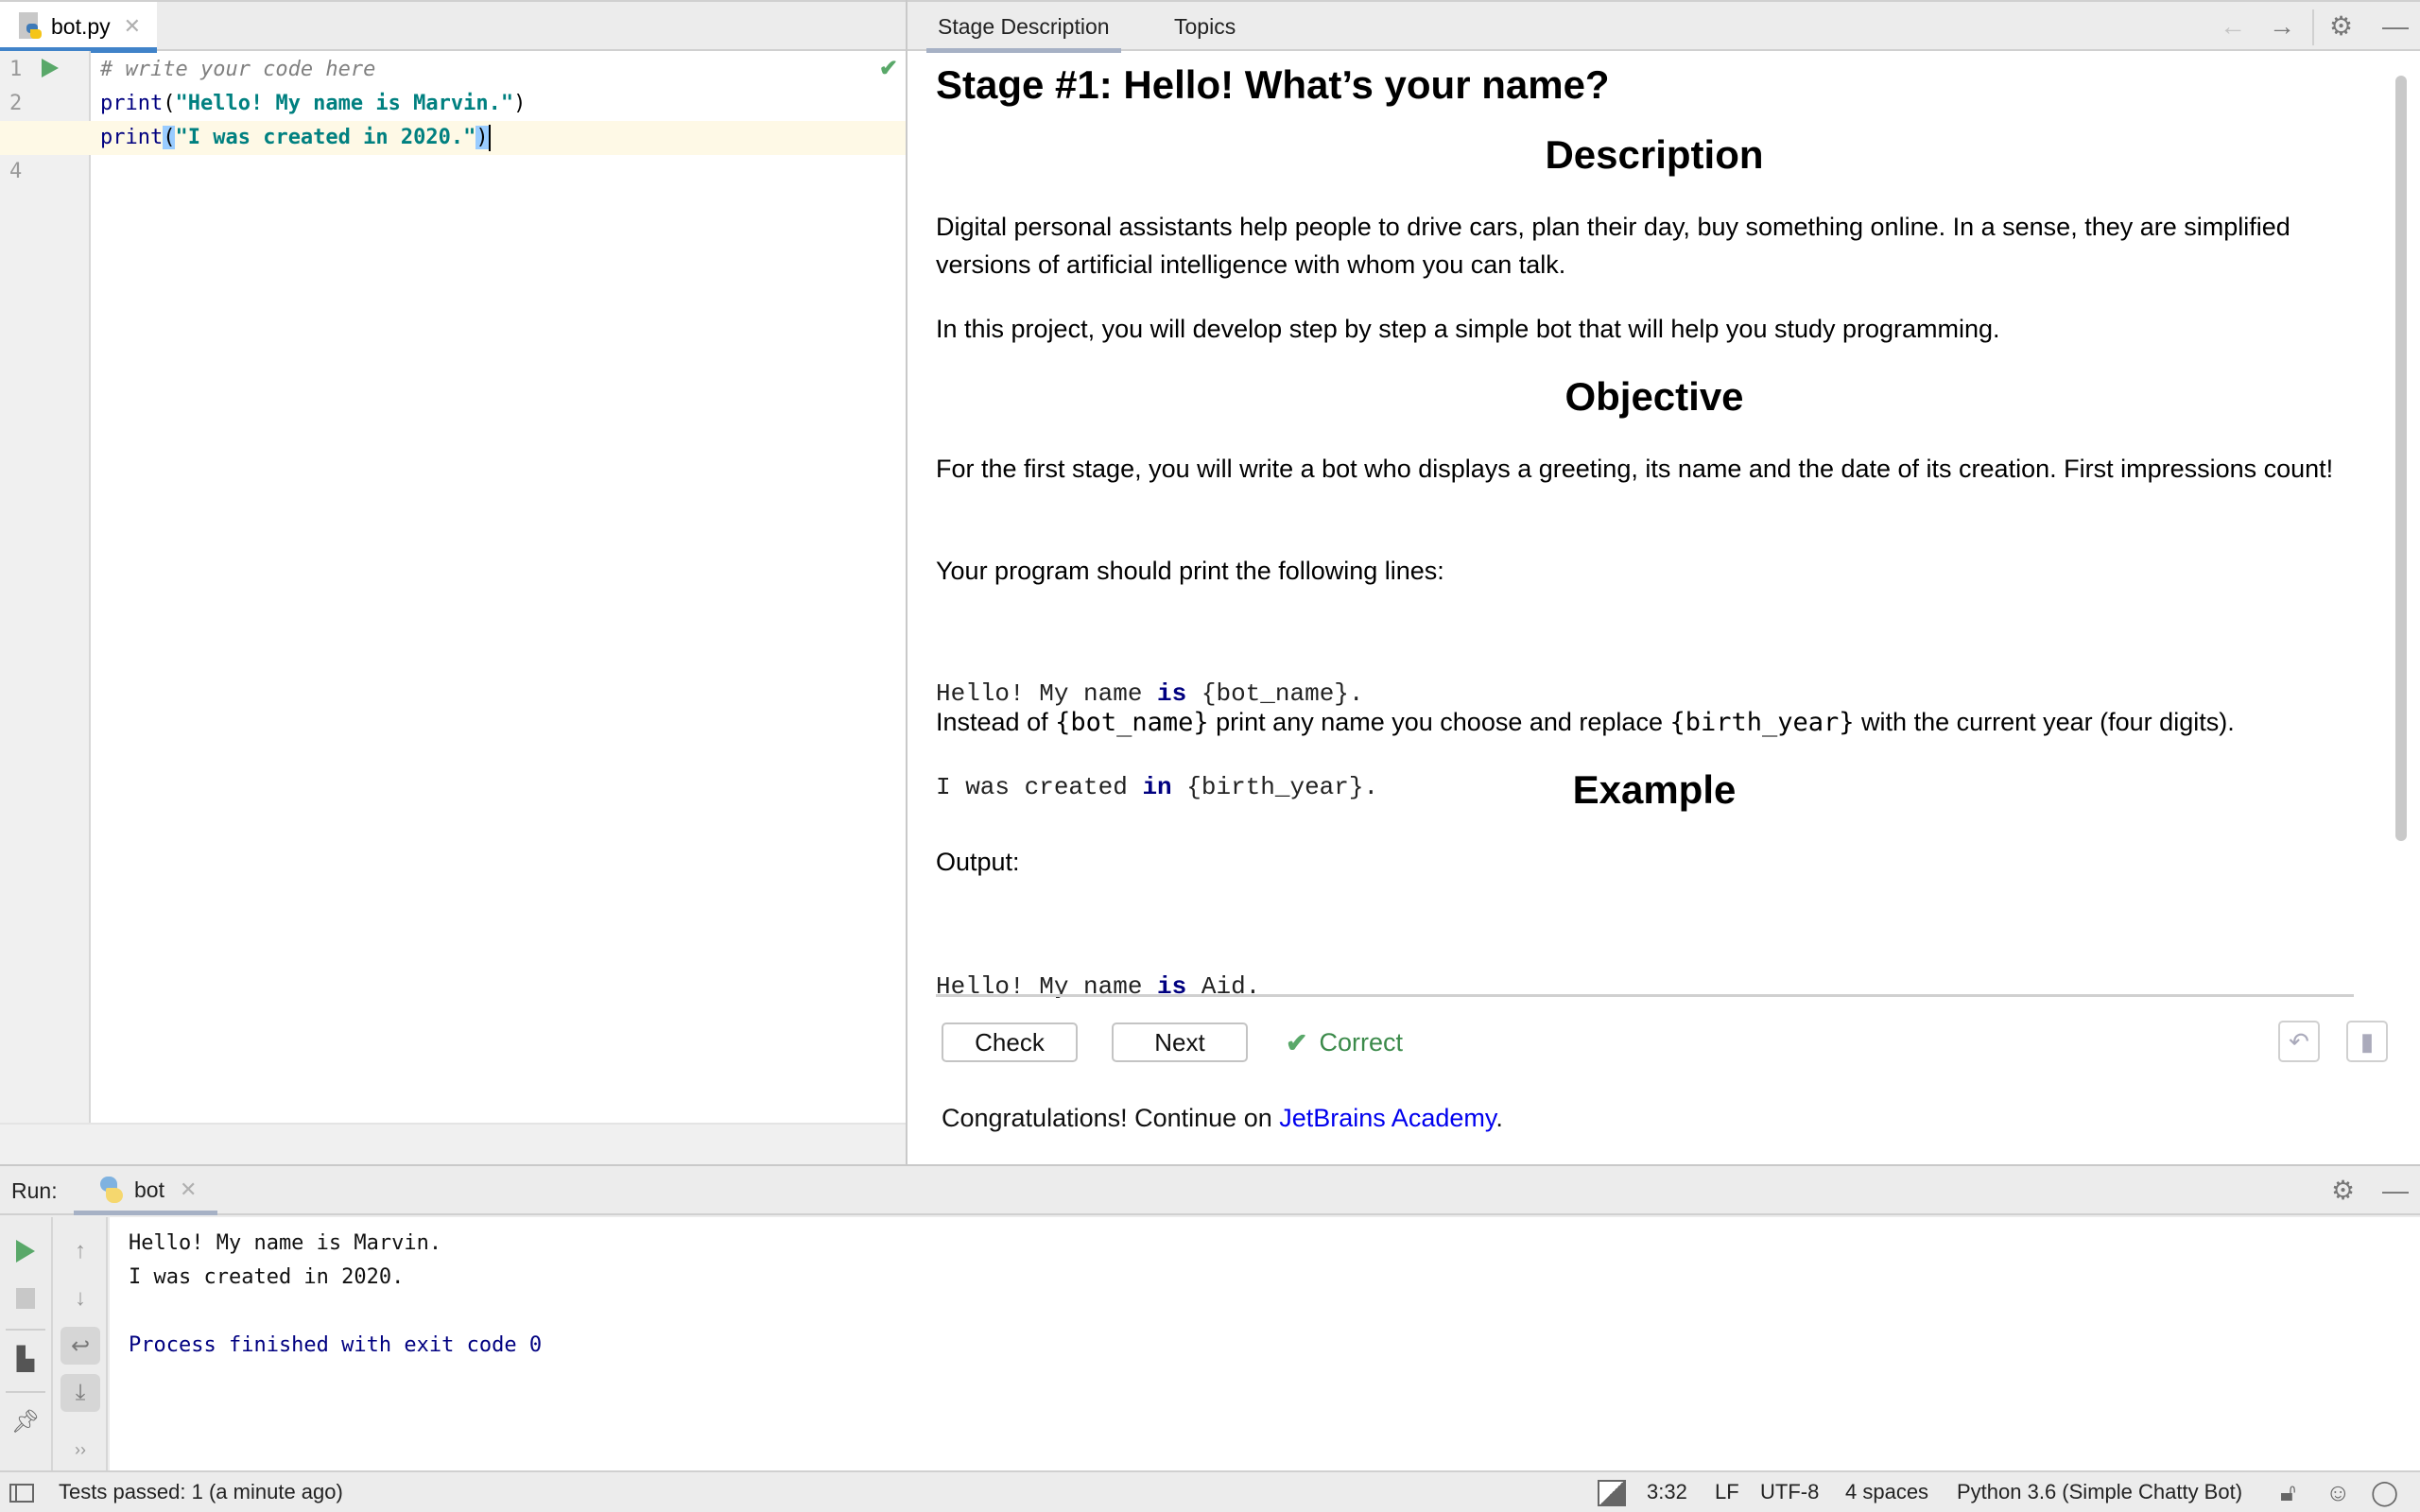 This screenshot has height=1512, width=2420. What do you see at coordinates (1886, 1492) in the screenshot?
I see `indent-setting: 4 spaces` at bounding box center [1886, 1492].